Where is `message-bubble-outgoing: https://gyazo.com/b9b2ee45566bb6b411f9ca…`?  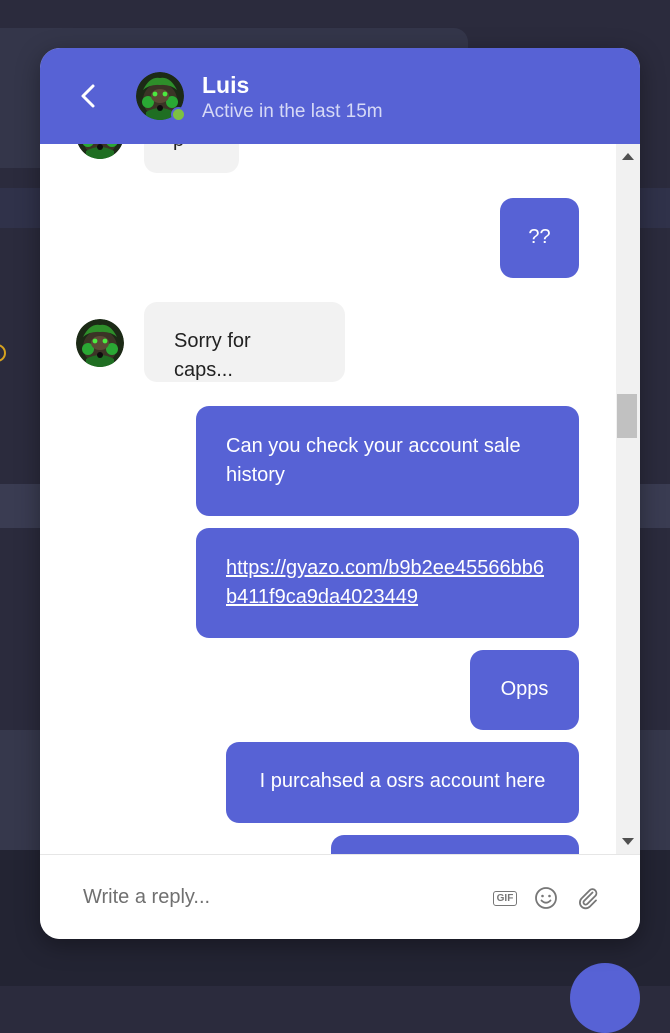 message-bubble-outgoing: https://gyazo.com/b9b2ee45566bb6b411f9ca… is located at coordinates (387, 583).